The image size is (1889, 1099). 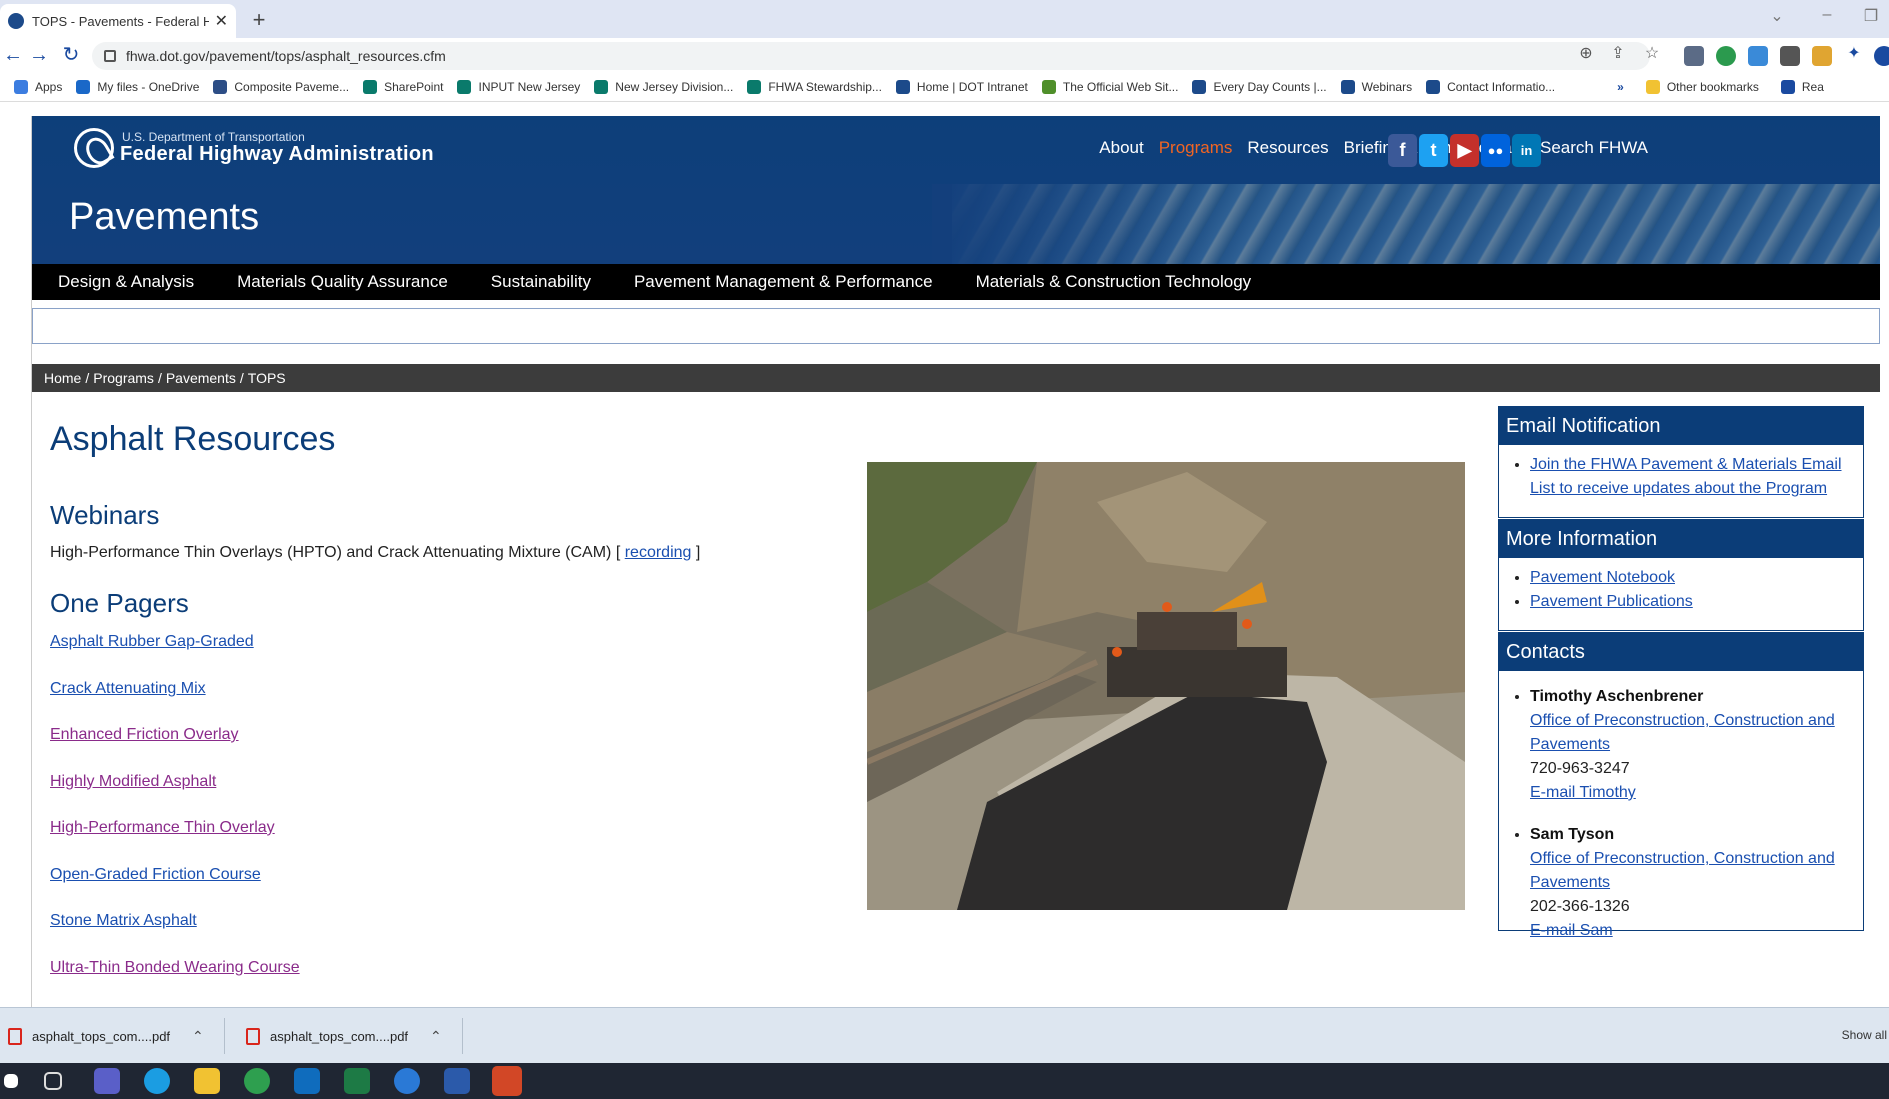 I want to click on zoom-icon: ⊕, so click(x=1586, y=53).